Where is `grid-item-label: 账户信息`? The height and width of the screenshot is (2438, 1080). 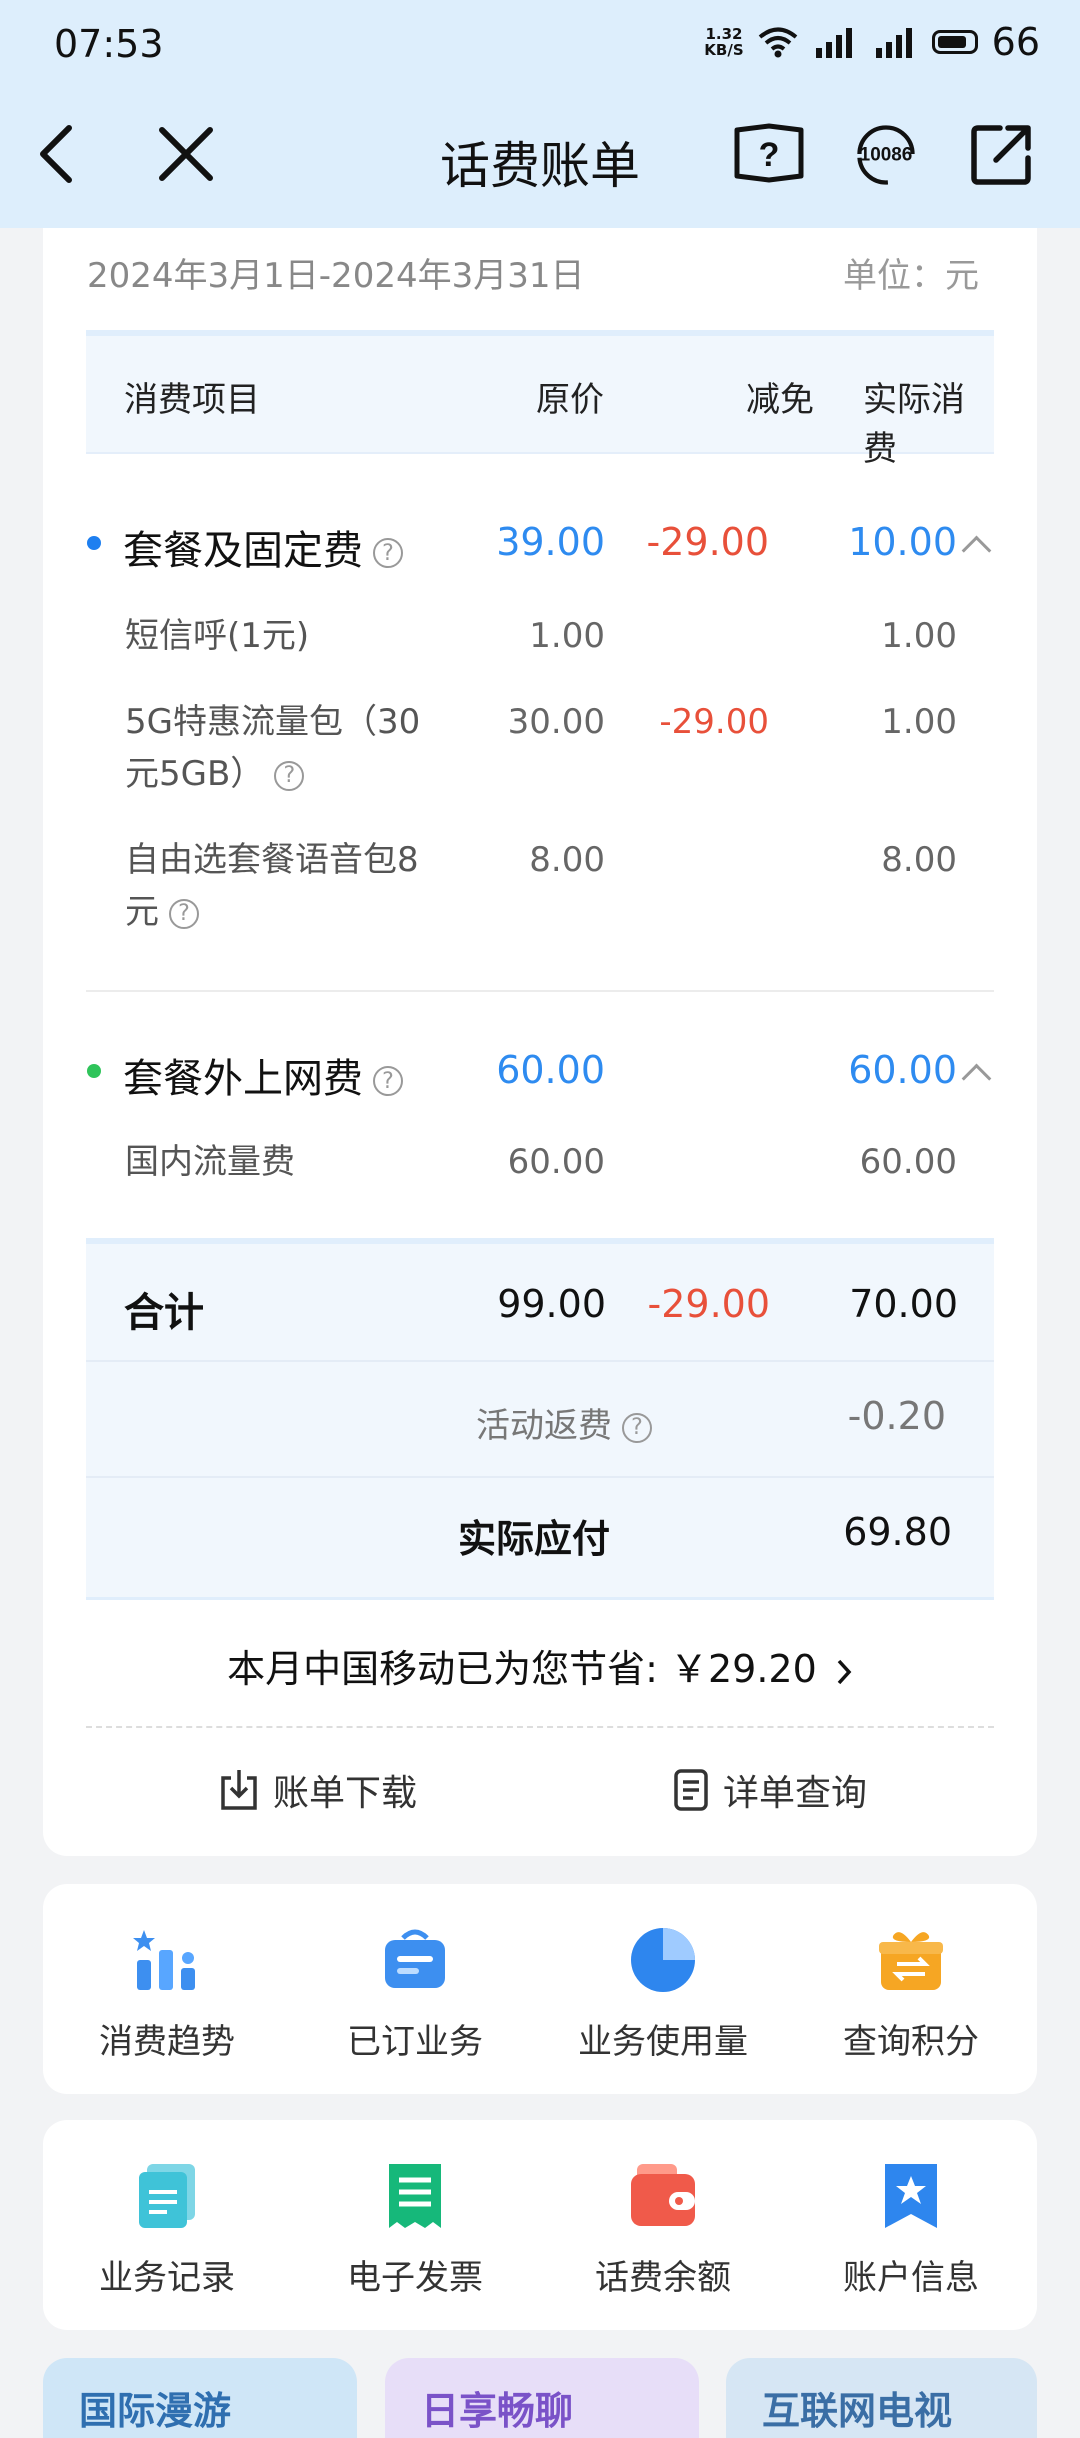 grid-item-label: 账户信息 is located at coordinates (911, 2278).